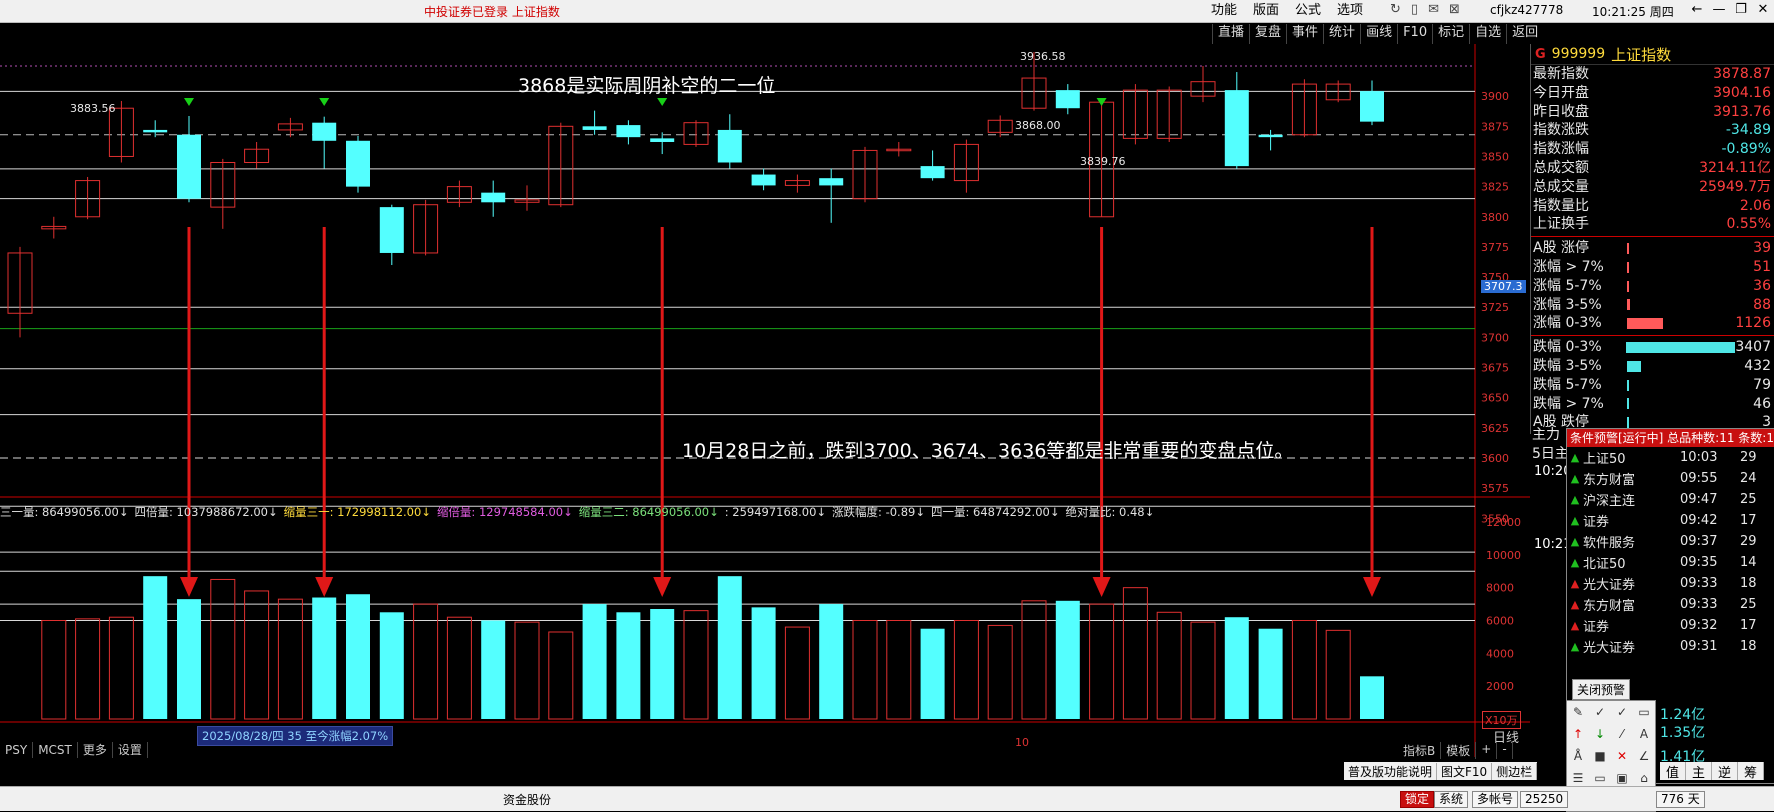  What do you see at coordinates (1699, 771) in the screenshot?
I see `tab-main: 主` at bounding box center [1699, 771].